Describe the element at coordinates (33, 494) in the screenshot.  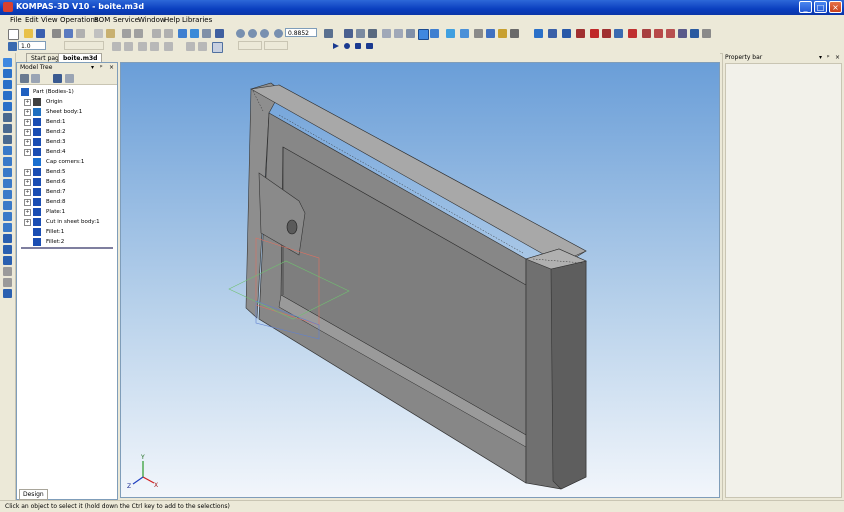
I see `tab-design: Design` at that location.